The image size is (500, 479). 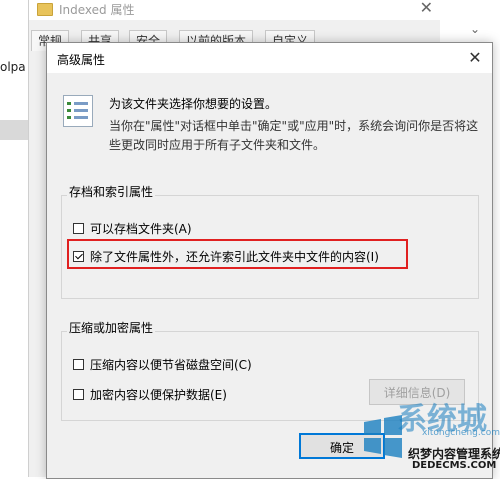 I want to click on watermark-url: xitongcheng.com, so click(x=461, y=433).